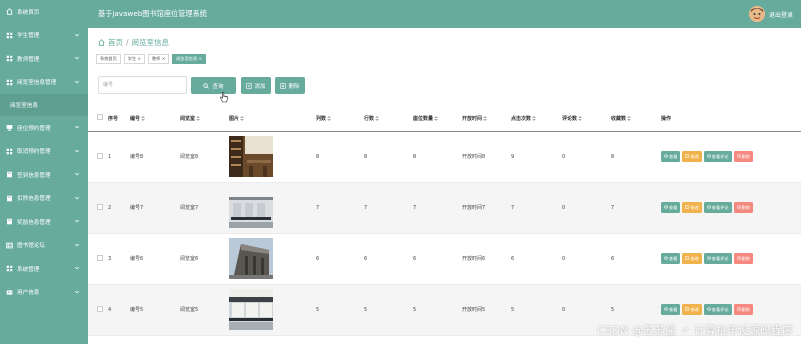  What do you see at coordinates (44, 246) in the screenshot?
I see `sidebar-item-10: 图书馆论坛` at bounding box center [44, 246].